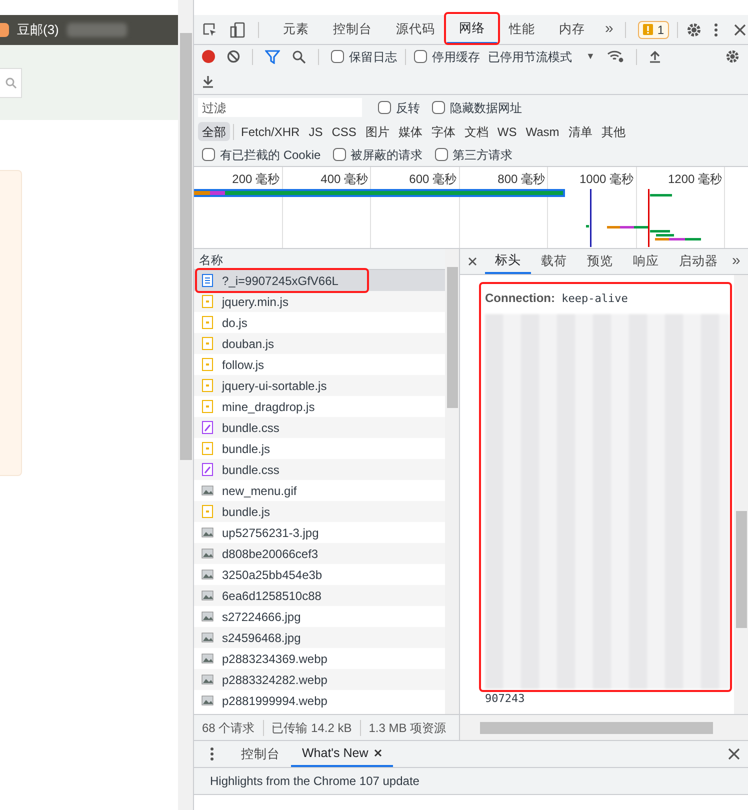  I want to click on type-filter-button: 字体, so click(443, 131).